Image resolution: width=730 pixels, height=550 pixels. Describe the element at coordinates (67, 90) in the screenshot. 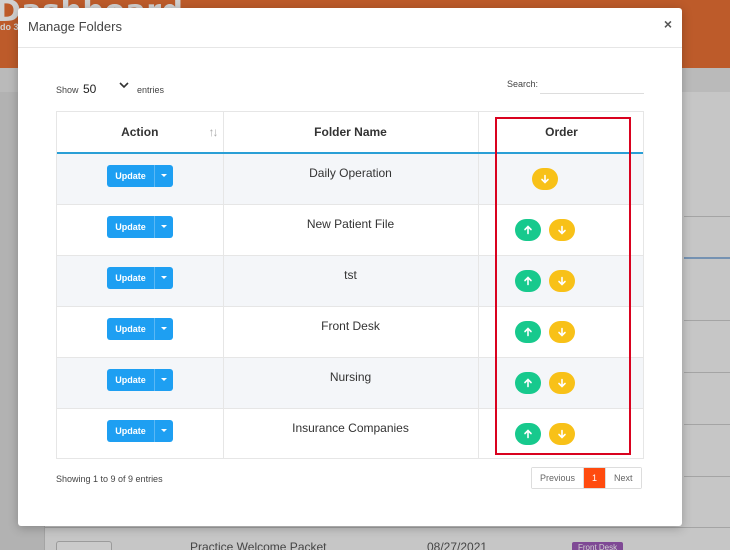

I see `show-label: Show` at that location.